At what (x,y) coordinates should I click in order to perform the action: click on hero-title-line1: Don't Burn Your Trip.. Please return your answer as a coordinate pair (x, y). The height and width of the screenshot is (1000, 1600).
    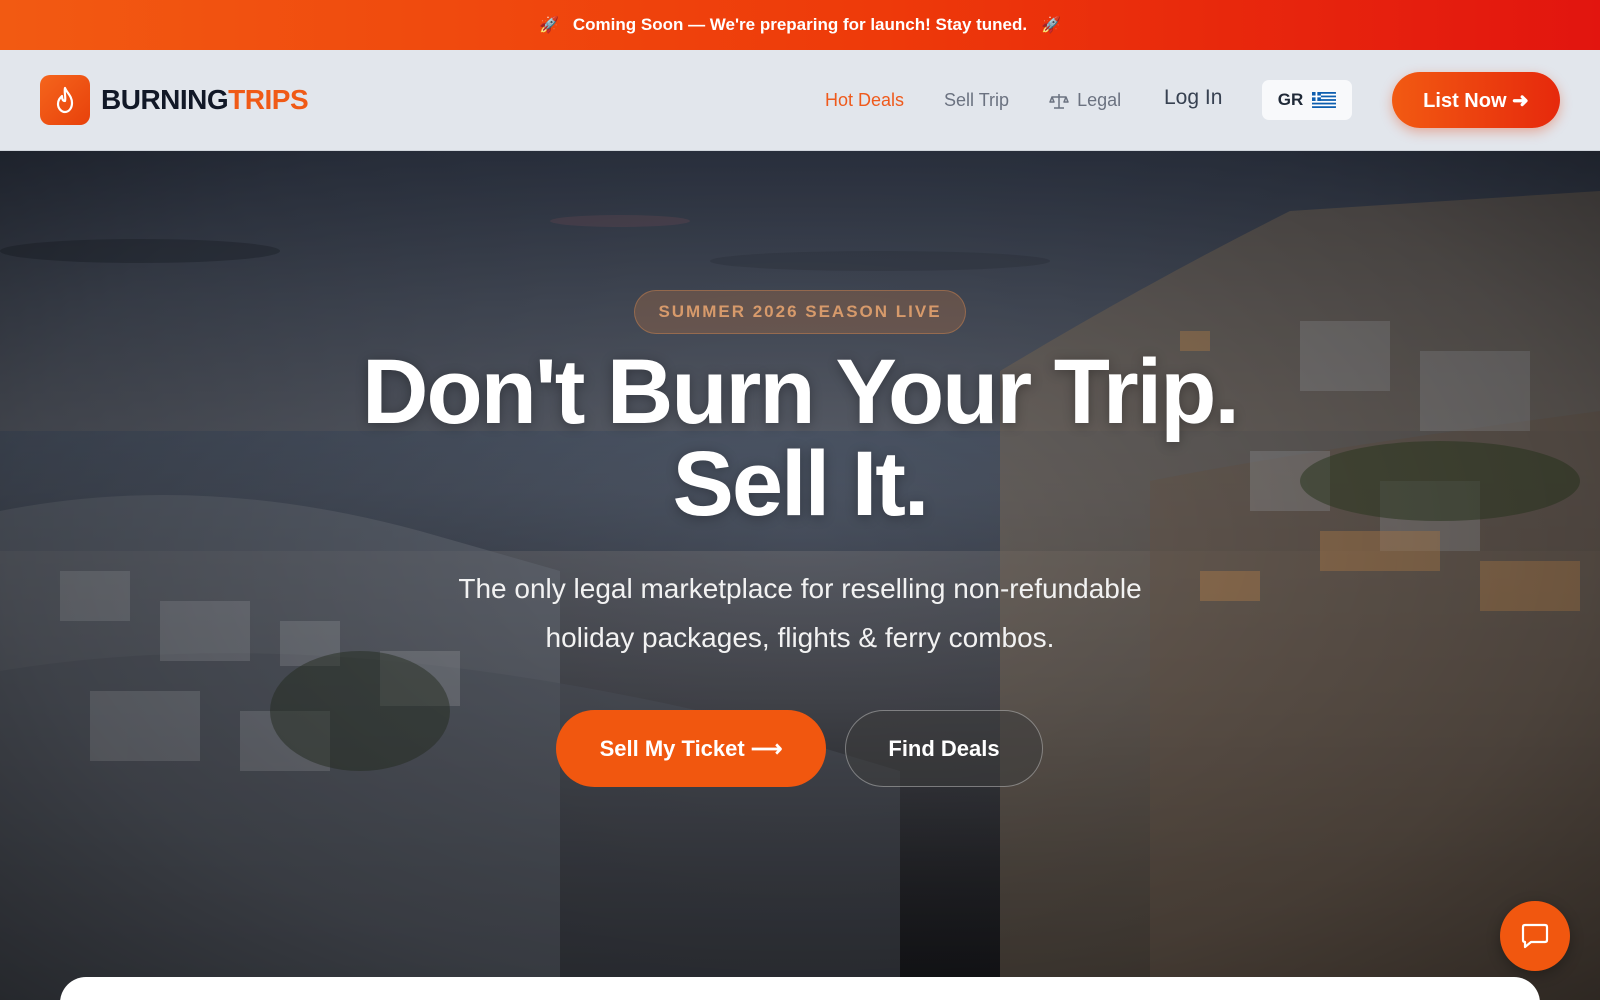
    Looking at the image, I should click on (801, 392).